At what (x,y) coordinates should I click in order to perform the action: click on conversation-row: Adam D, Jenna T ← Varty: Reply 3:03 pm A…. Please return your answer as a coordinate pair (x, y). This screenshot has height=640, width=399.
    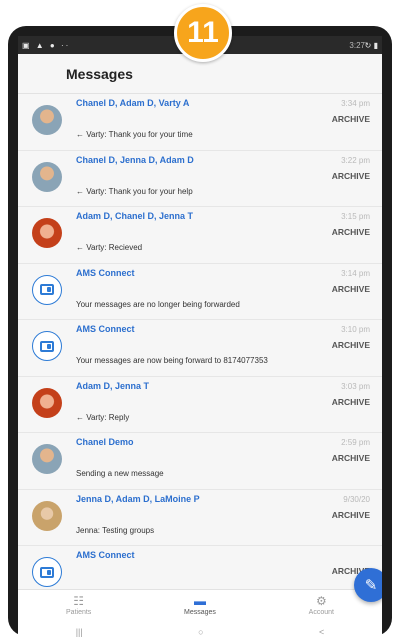
    Looking at the image, I should click on (200, 404).